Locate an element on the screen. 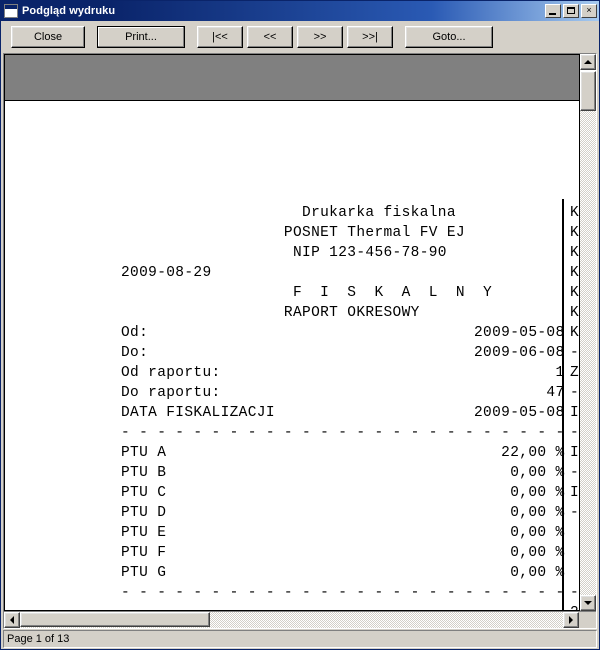  horizontal-scroll-thumb is located at coordinates (115, 619).